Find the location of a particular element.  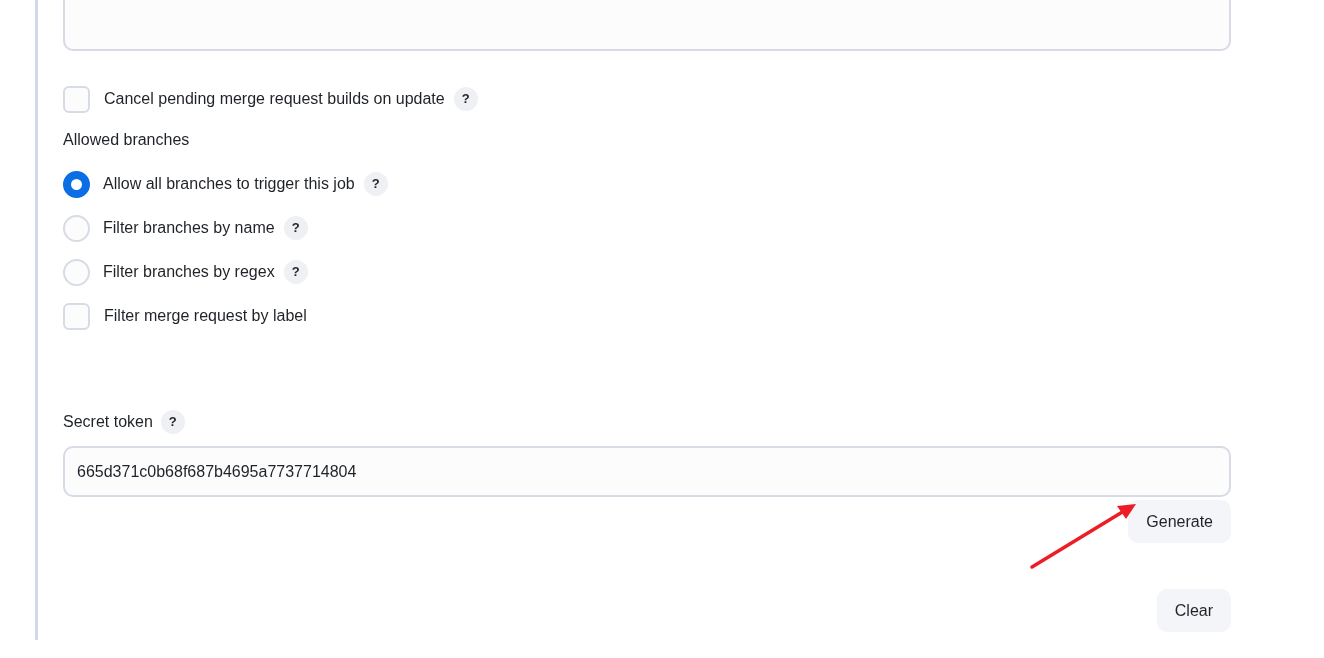

radio-button is located at coordinates (76, 184).